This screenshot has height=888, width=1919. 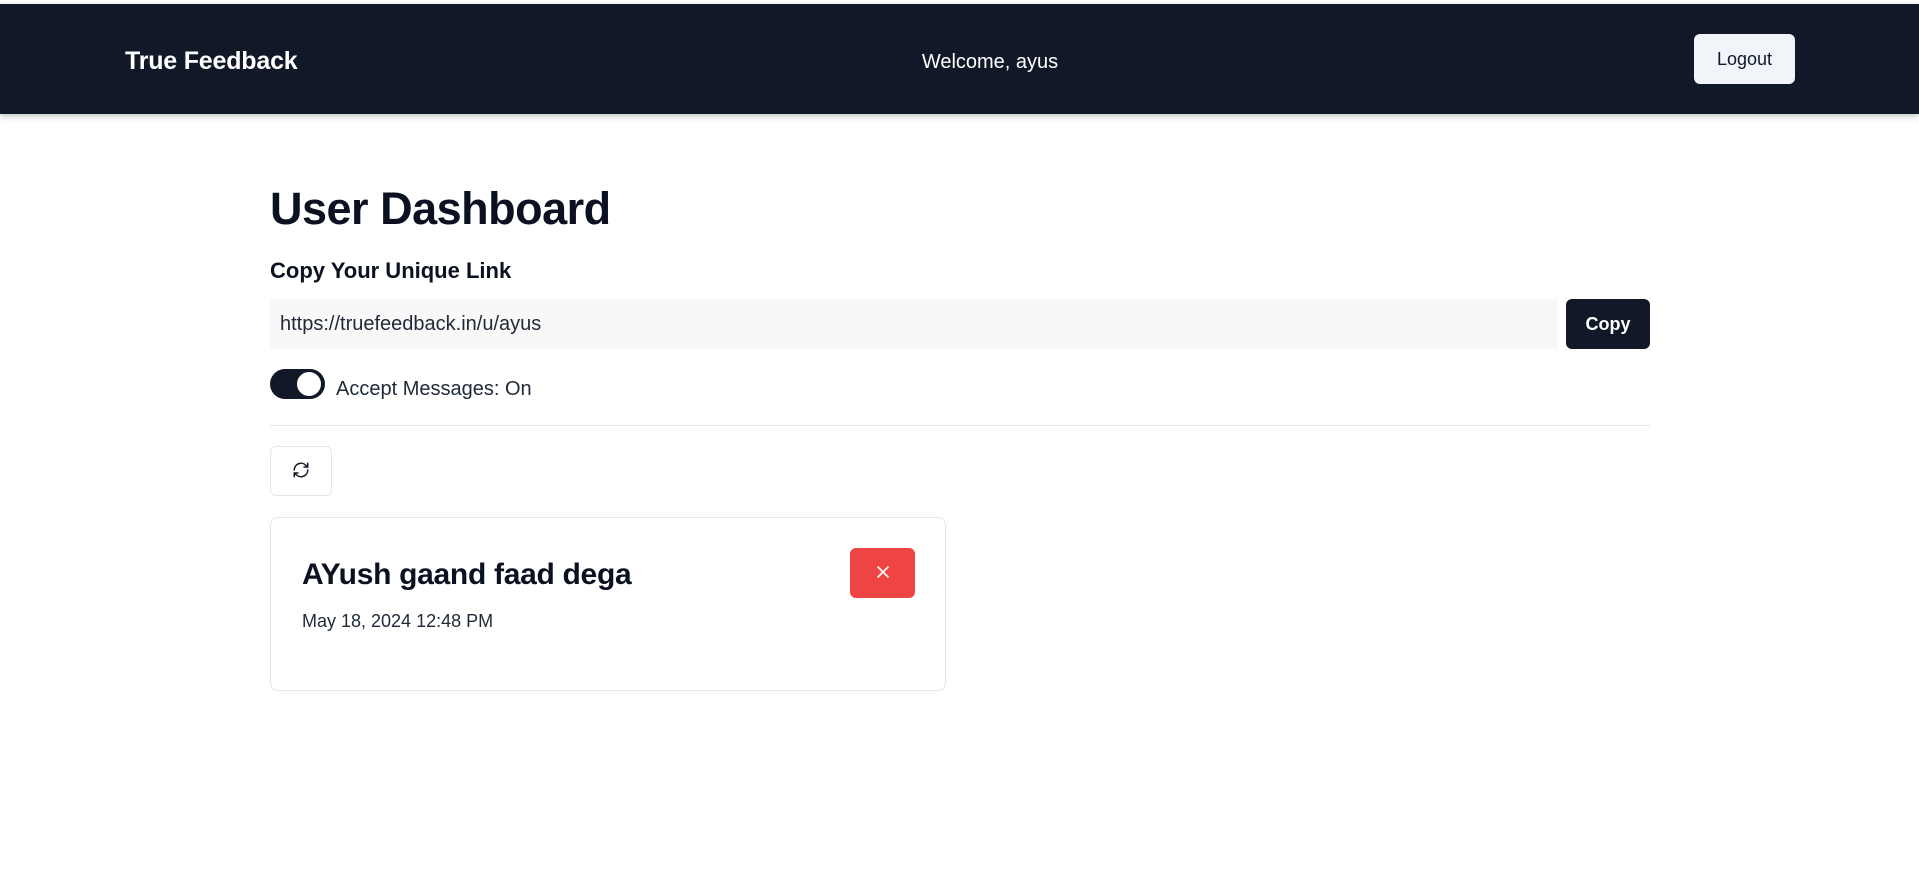 I want to click on delete-message-button, so click(x=882, y=573).